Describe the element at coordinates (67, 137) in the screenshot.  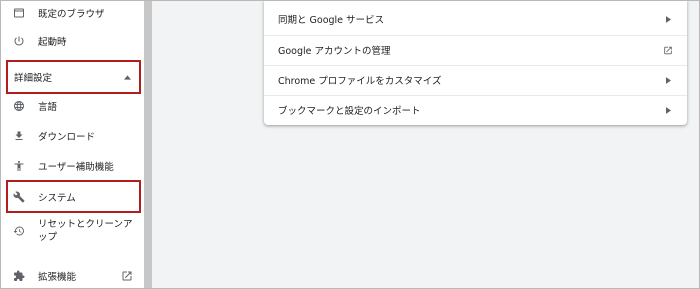
I see `sidebar-item-label: ダウンロード` at that location.